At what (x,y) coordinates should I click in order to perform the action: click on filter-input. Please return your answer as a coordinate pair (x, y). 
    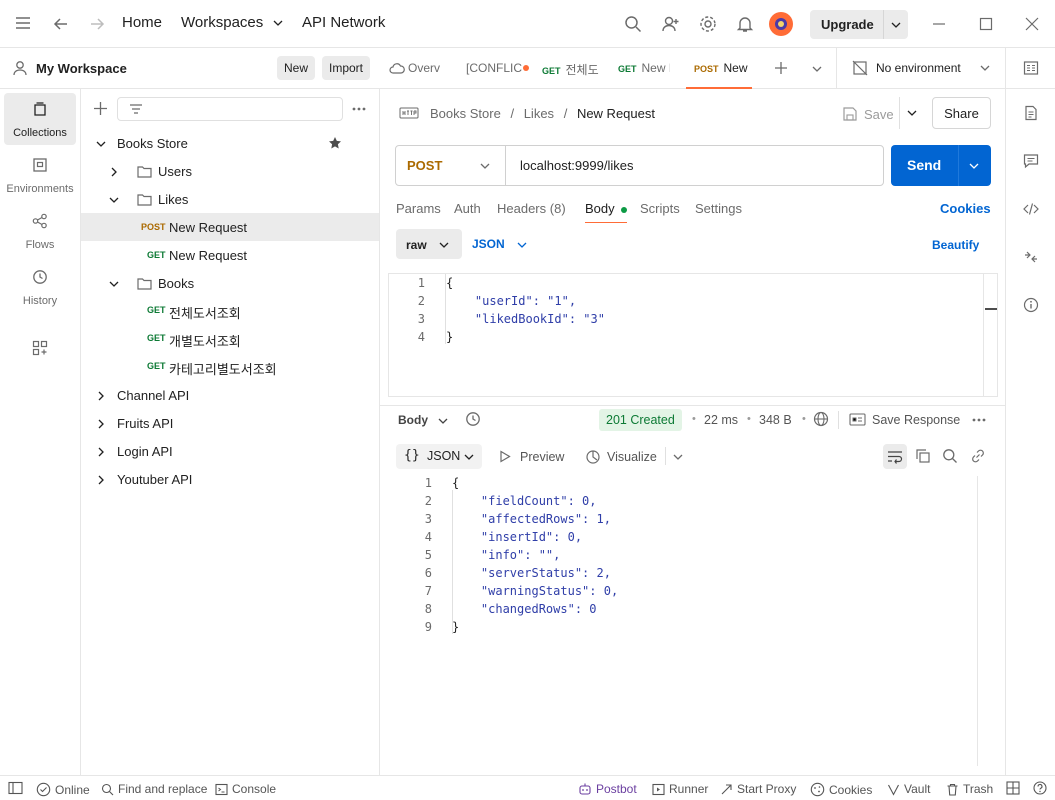
    Looking at the image, I should click on (230, 109).